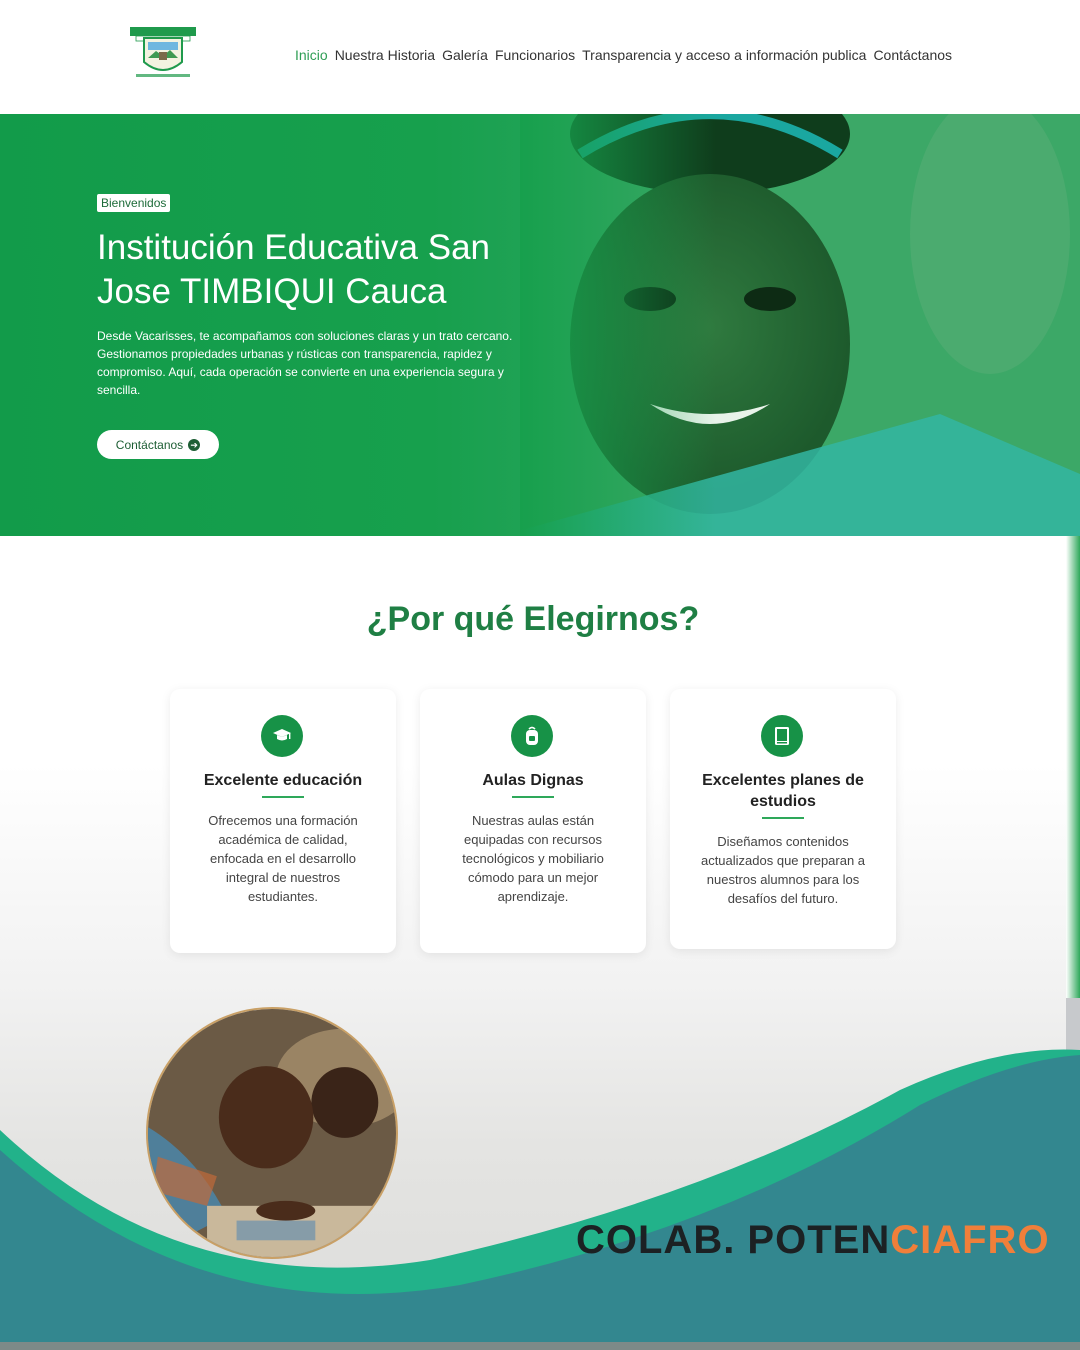 This screenshot has height=1350, width=1080. What do you see at coordinates (970, 1240) in the screenshot?
I see `brand-part2: CIAFRO` at bounding box center [970, 1240].